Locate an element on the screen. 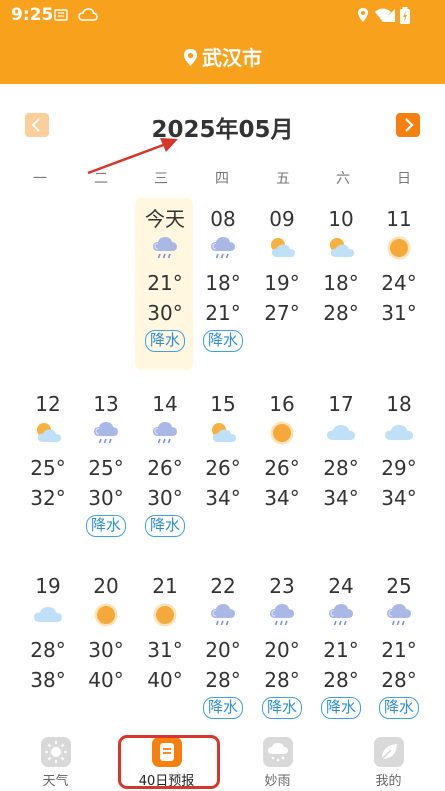 The image size is (445, 791). day-cell: 15 26° 34° is located at coordinates (223, 451).